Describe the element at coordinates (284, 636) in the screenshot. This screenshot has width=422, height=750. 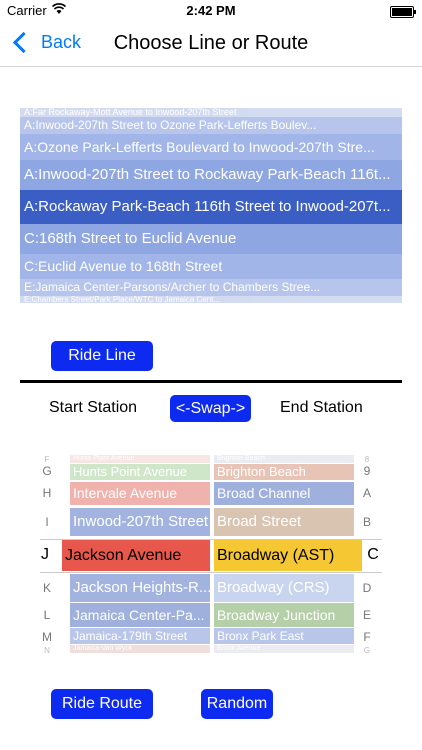
I see `end-station-option: Bronx Park East` at that location.